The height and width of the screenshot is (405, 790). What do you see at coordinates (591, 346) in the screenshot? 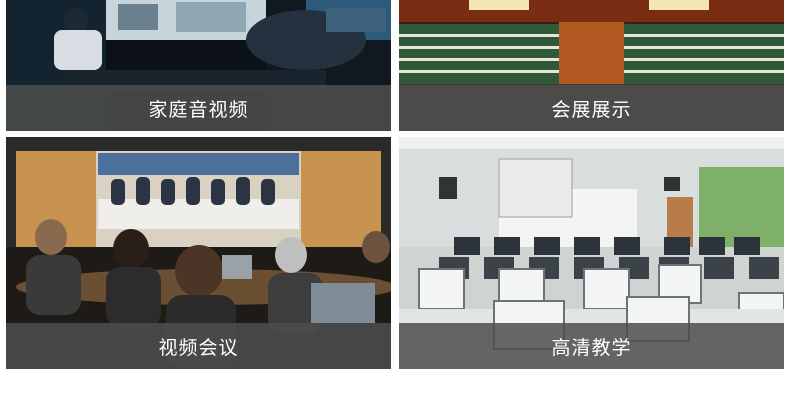
I see `tile-caption: 高清教学` at bounding box center [591, 346].